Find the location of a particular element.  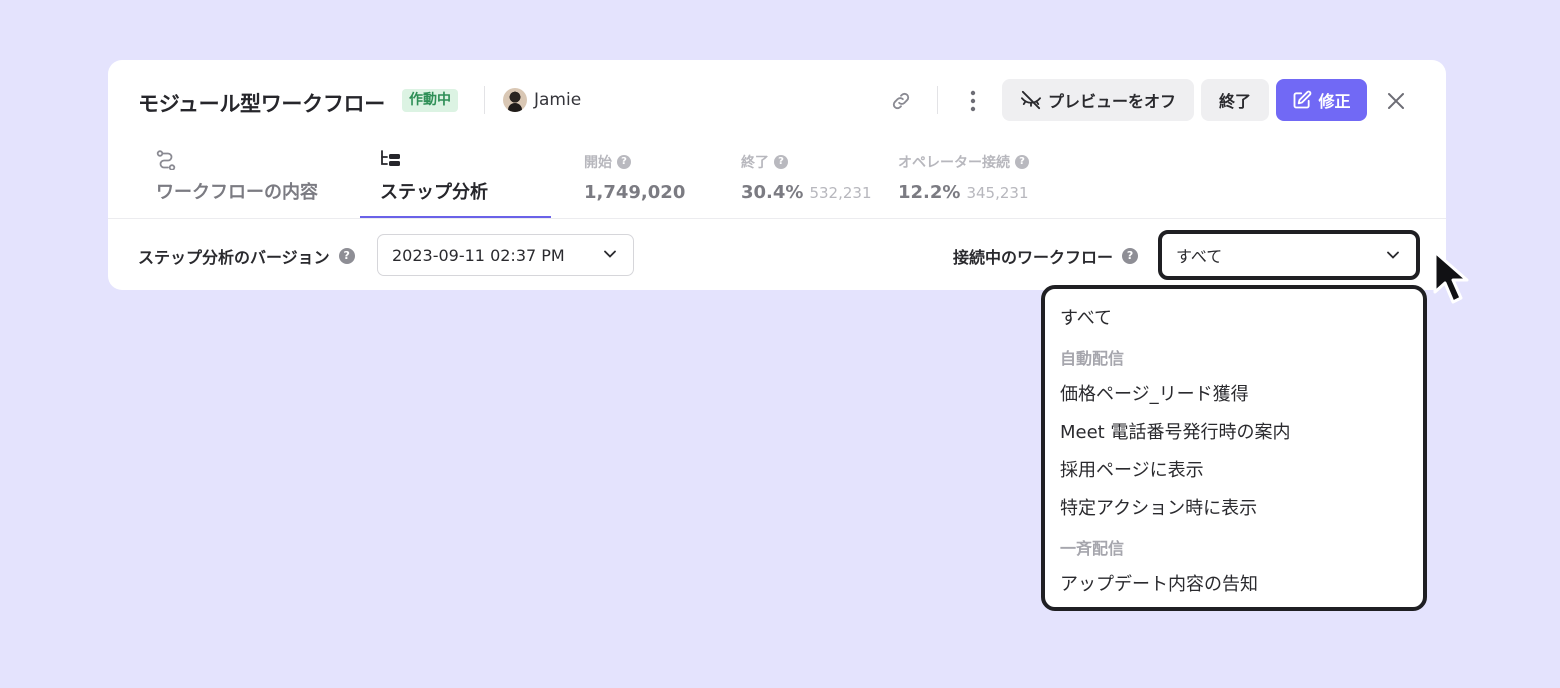

preview-off-label: プレビューをオフ is located at coordinates (1111, 101).